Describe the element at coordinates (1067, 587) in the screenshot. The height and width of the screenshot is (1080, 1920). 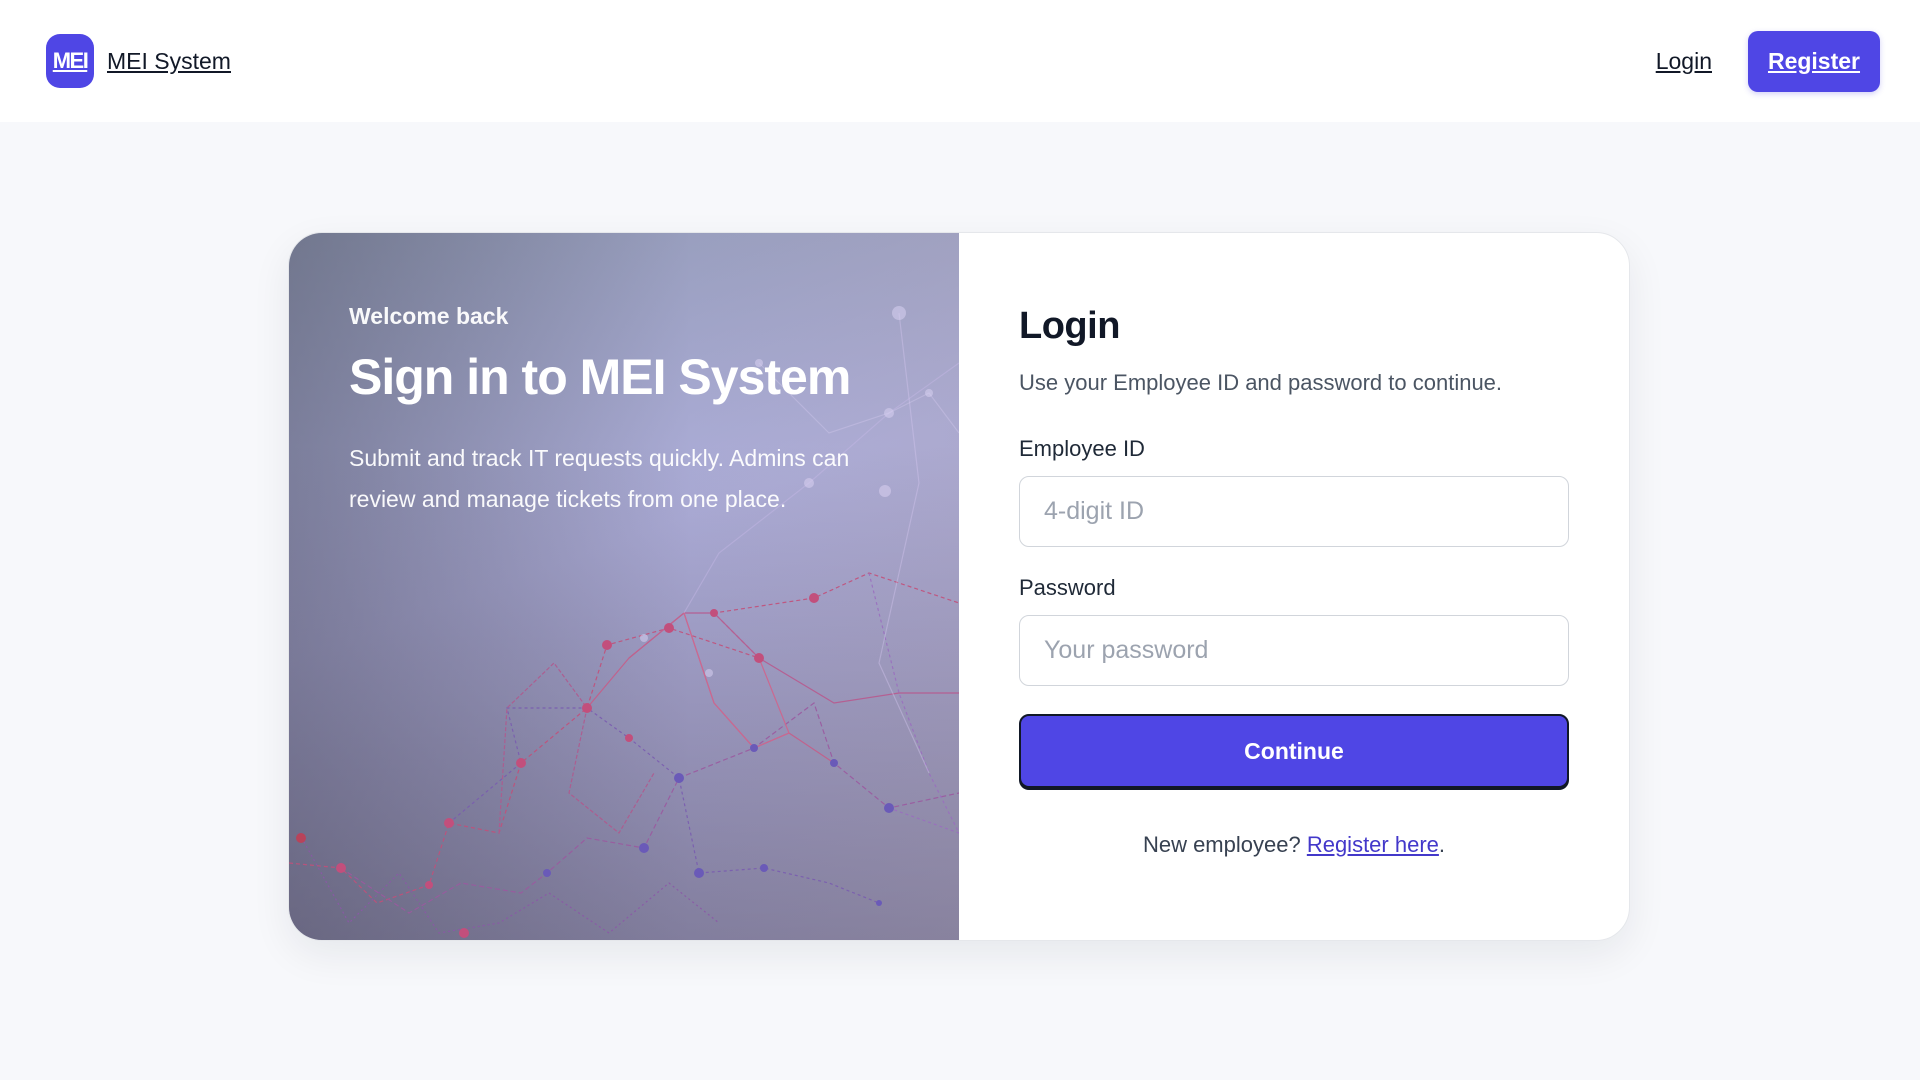
I see `password-label: Password` at that location.